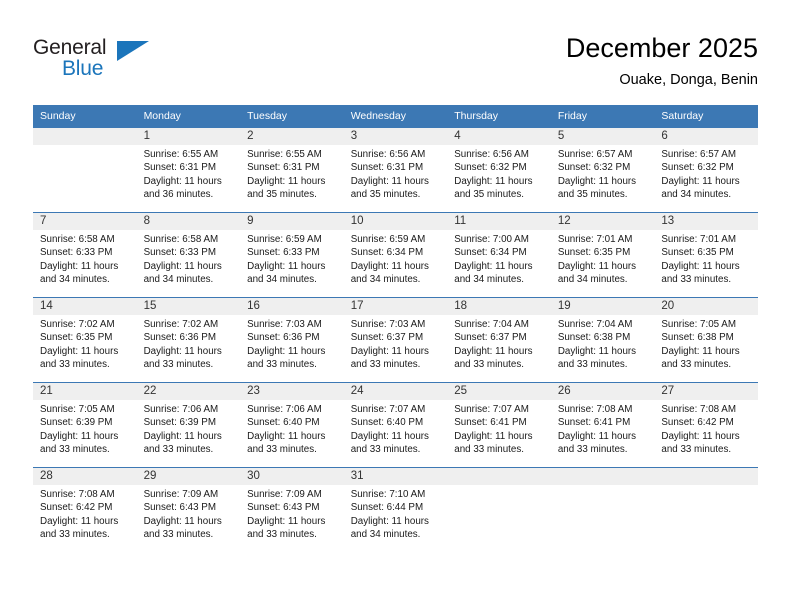 The width and height of the screenshot is (792, 612). What do you see at coordinates (178, 195) in the screenshot?
I see `daylight-text-line2: and 36 minutes.` at bounding box center [178, 195].